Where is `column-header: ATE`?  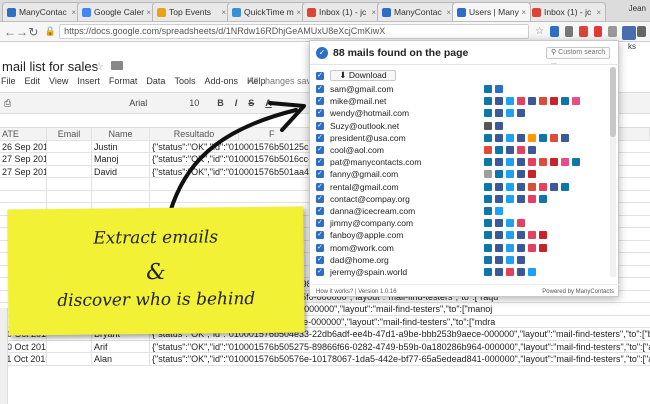
column-header: ATE is located at coordinates (23, 134).